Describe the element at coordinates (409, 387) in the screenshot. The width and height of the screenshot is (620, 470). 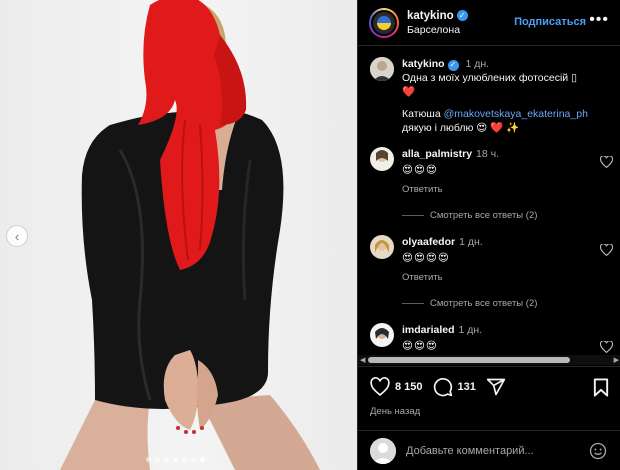
I see `likes-count: 8 150` at that location.